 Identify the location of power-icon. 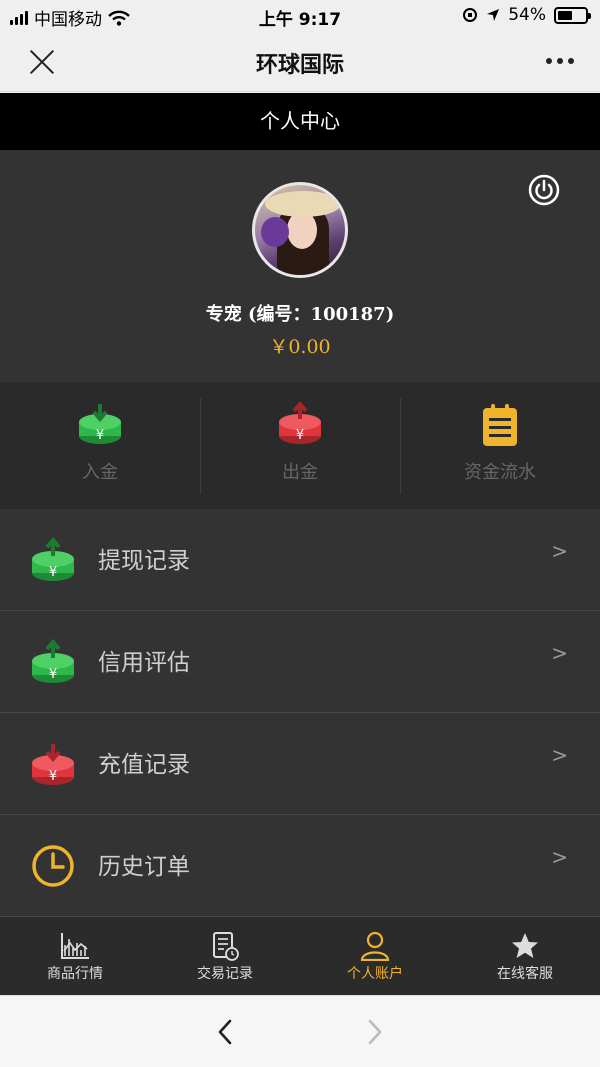
(544, 190).